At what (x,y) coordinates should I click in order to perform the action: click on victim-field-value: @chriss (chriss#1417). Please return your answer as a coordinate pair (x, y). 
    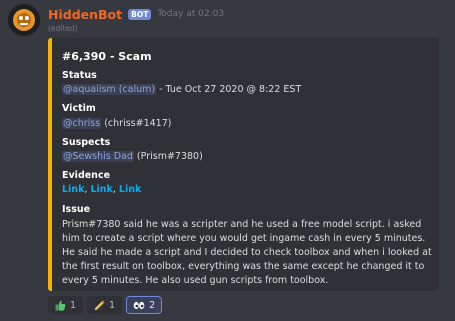
    Looking at the image, I should click on (116, 123).